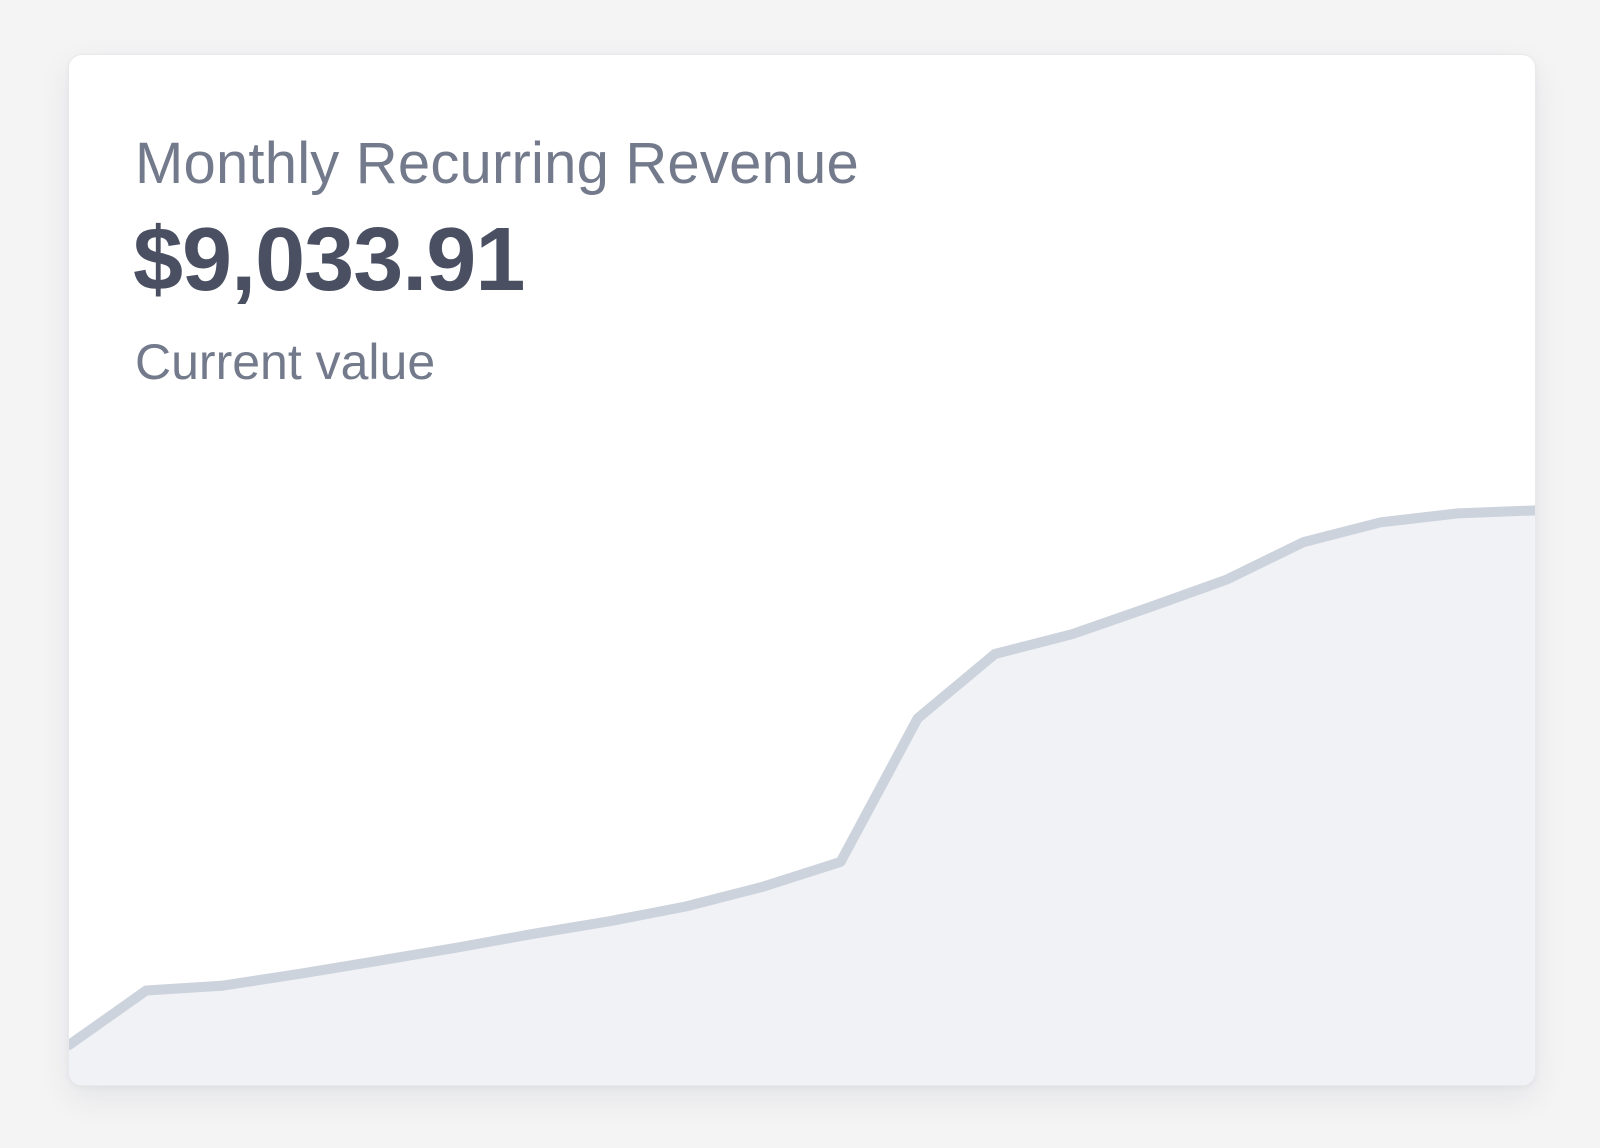 Image resolution: width=1600 pixels, height=1148 pixels. I want to click on metric-caption: Current value, so click(285, 362).